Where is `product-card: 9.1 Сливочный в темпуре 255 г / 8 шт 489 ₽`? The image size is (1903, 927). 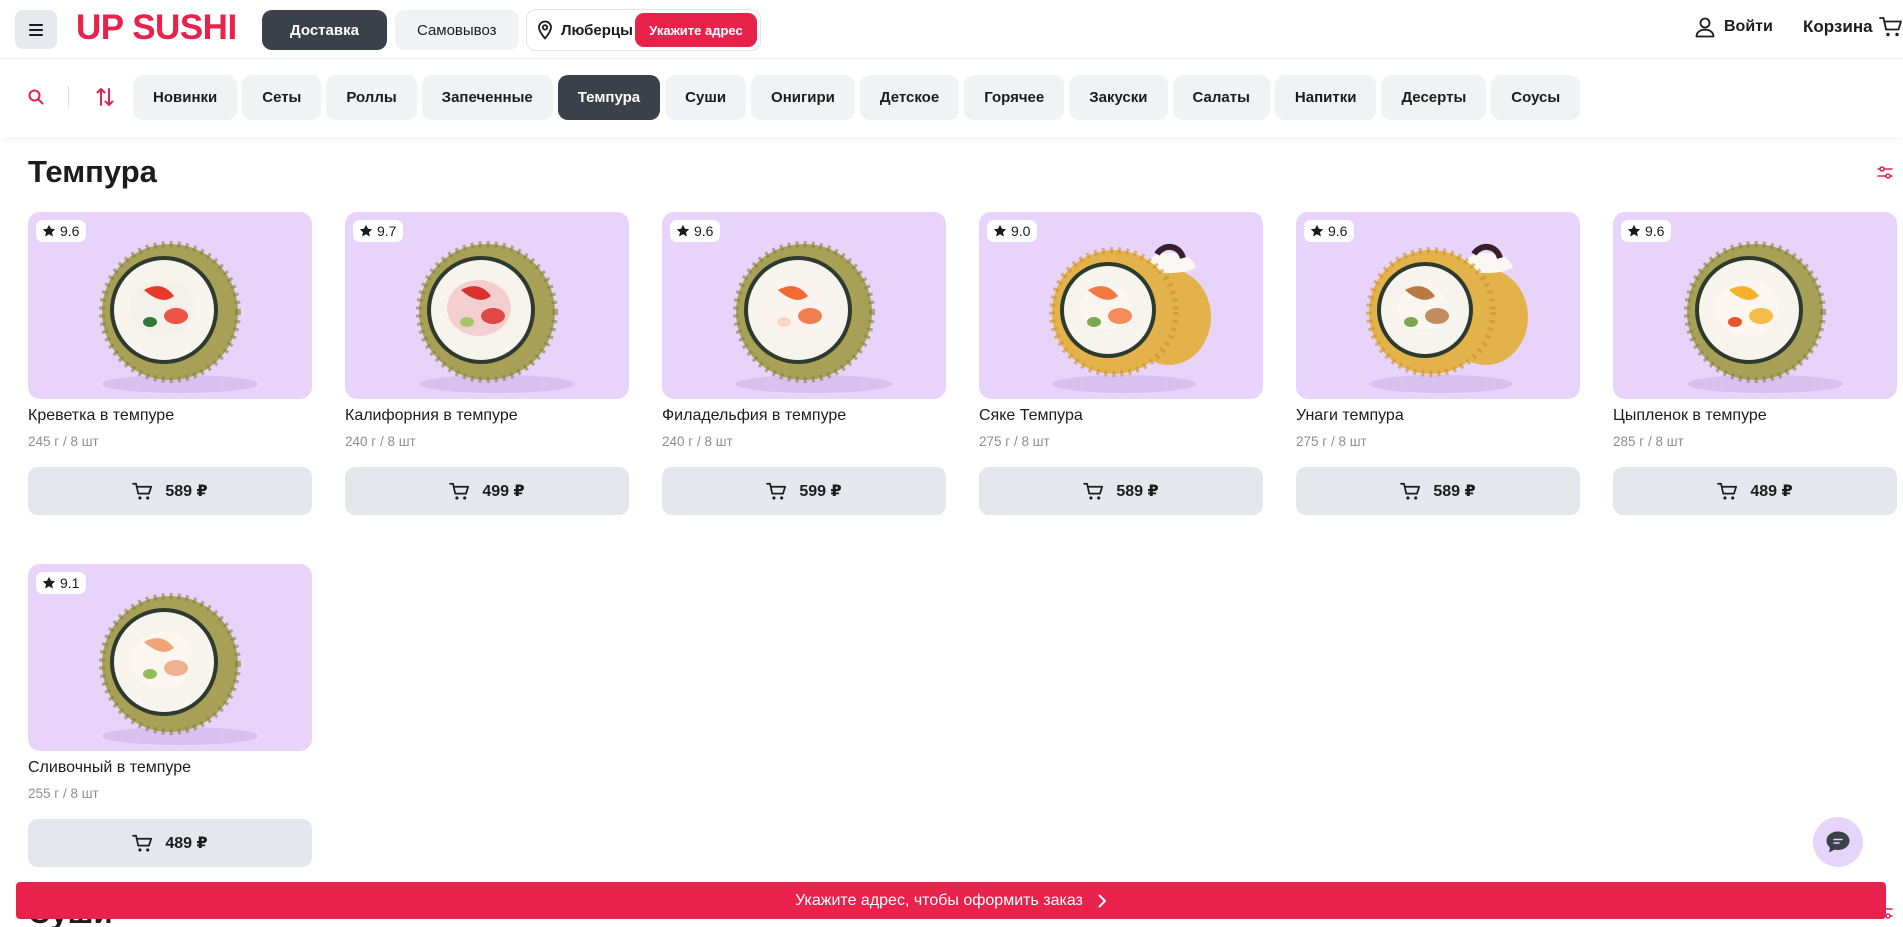
product-card: 9.1 Сливочный в темпуре 255 г / 8 шт 489 ₽ is located at coordinates (170, 715).